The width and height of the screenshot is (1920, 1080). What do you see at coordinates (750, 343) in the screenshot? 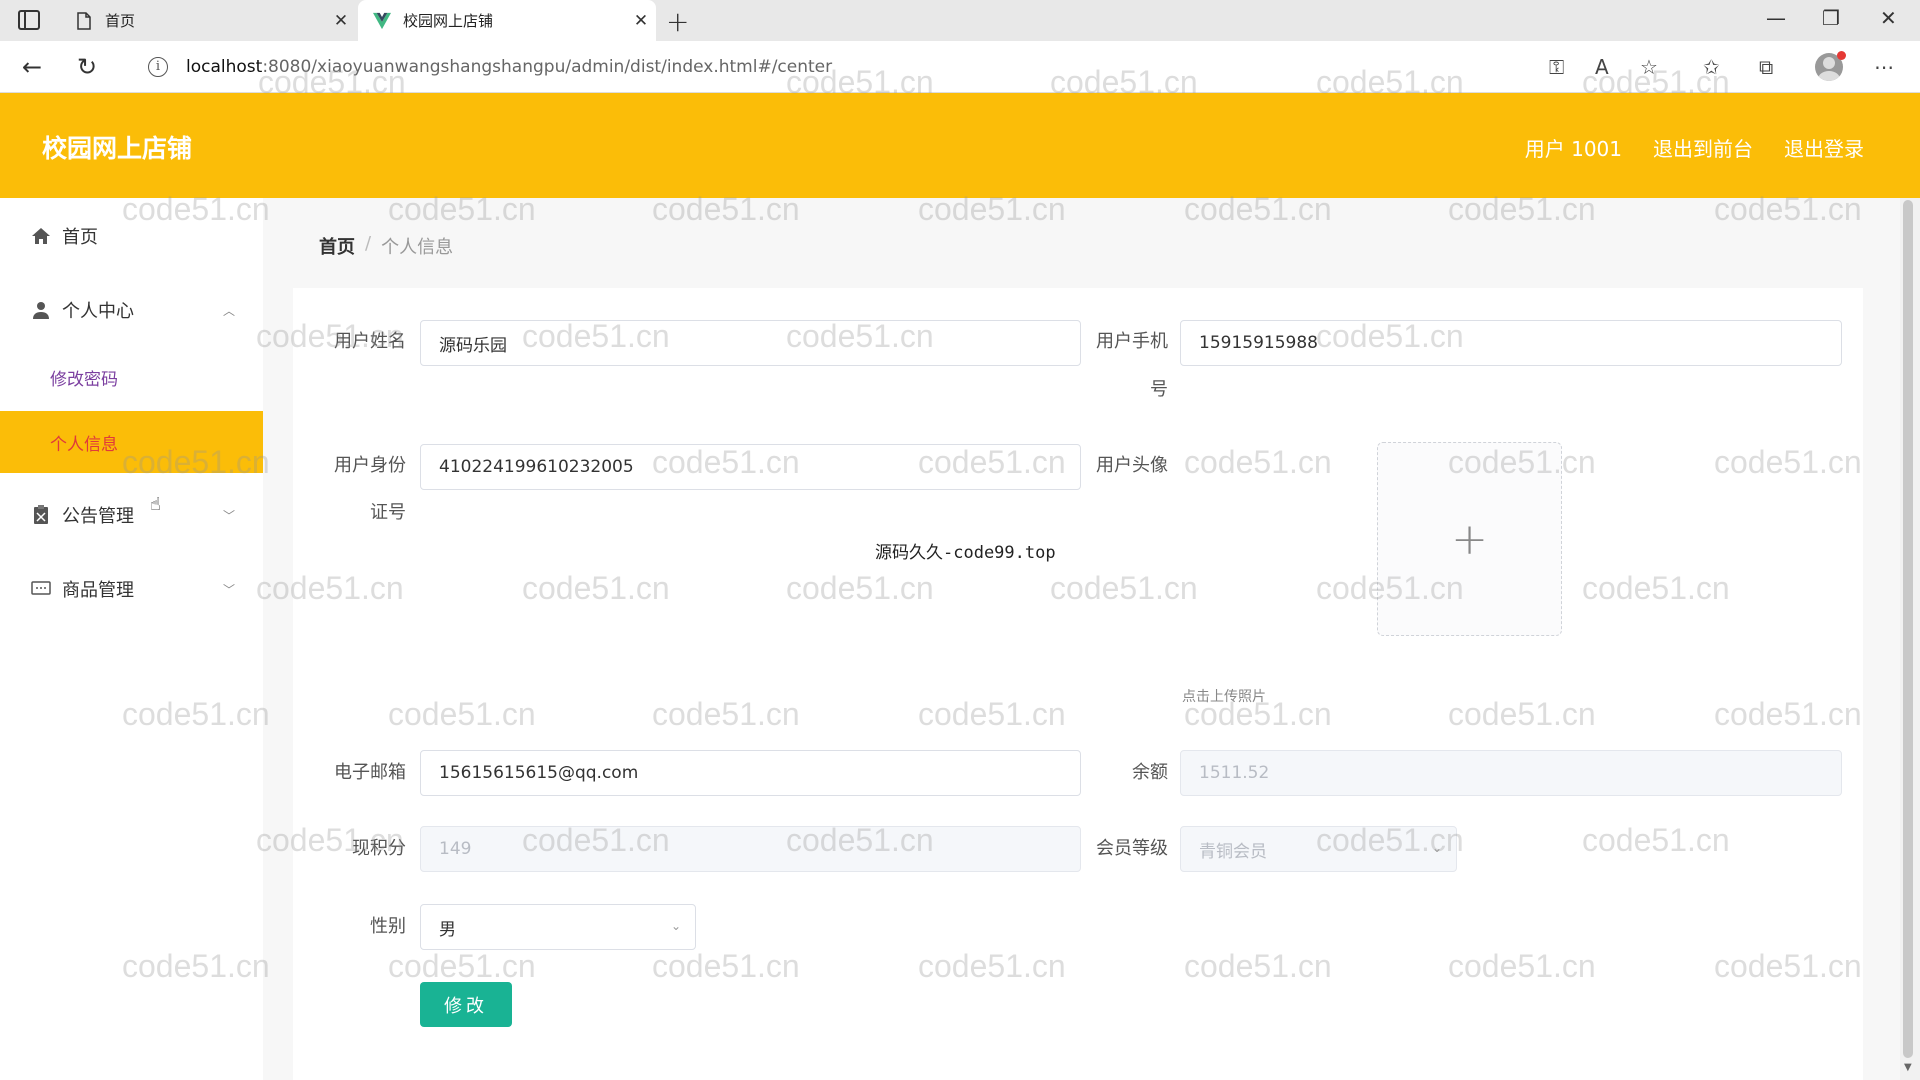
I see `username-field: 源码乐园` at bounding box center [750, 343].